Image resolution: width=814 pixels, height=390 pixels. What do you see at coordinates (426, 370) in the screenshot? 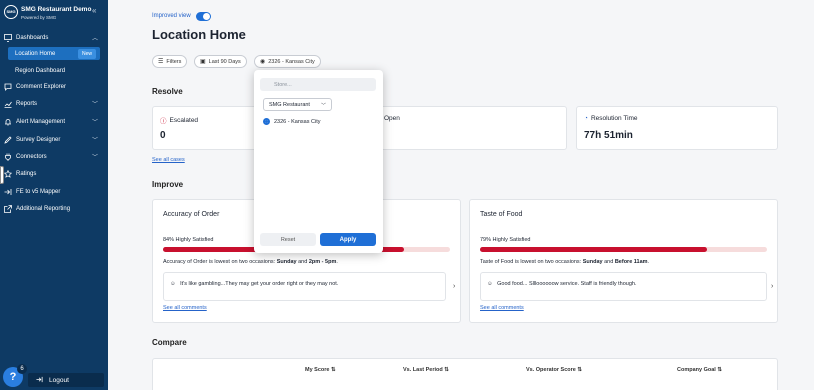
I see `col-vs-last-period: Vs. Last Period ⇅` at bounding box center [426, 370].